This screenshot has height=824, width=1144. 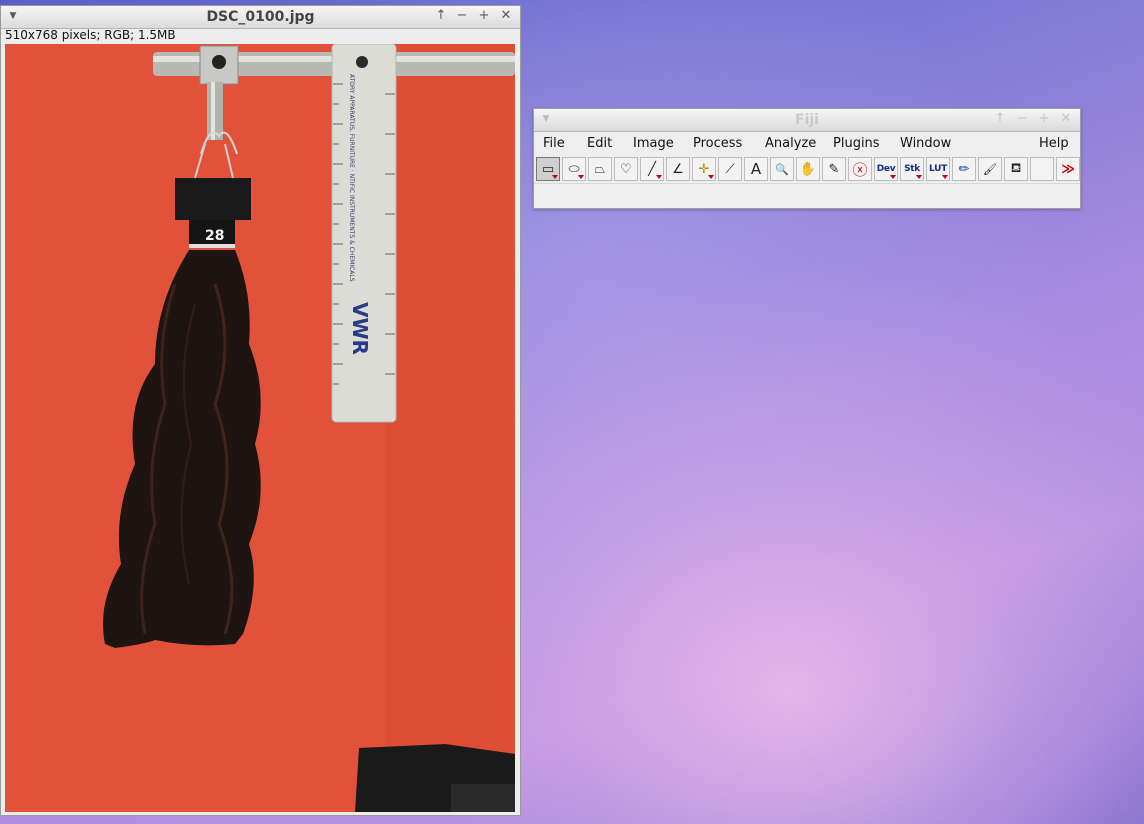 What do you see at coordinates (1054, 143) in the screenshot?
I see `menu-help: Help` at bounding box center [1054, 143].